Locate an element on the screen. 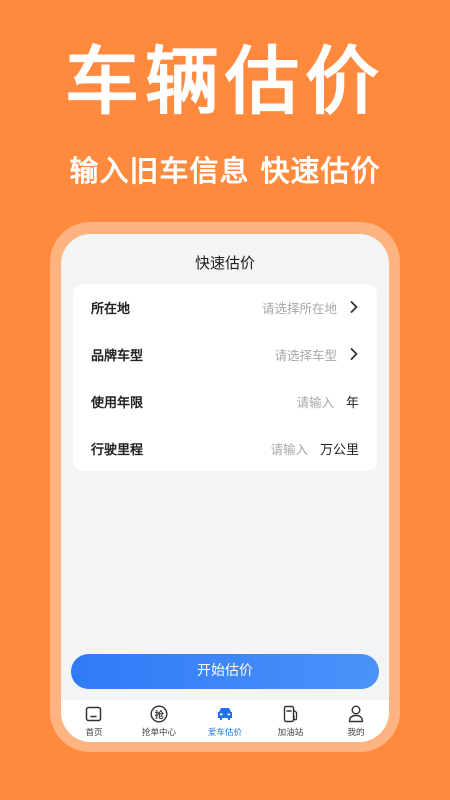 This screenshot has width=450, height=800. car-model-label: 品牌车型 is located at coordinates (117, 356).